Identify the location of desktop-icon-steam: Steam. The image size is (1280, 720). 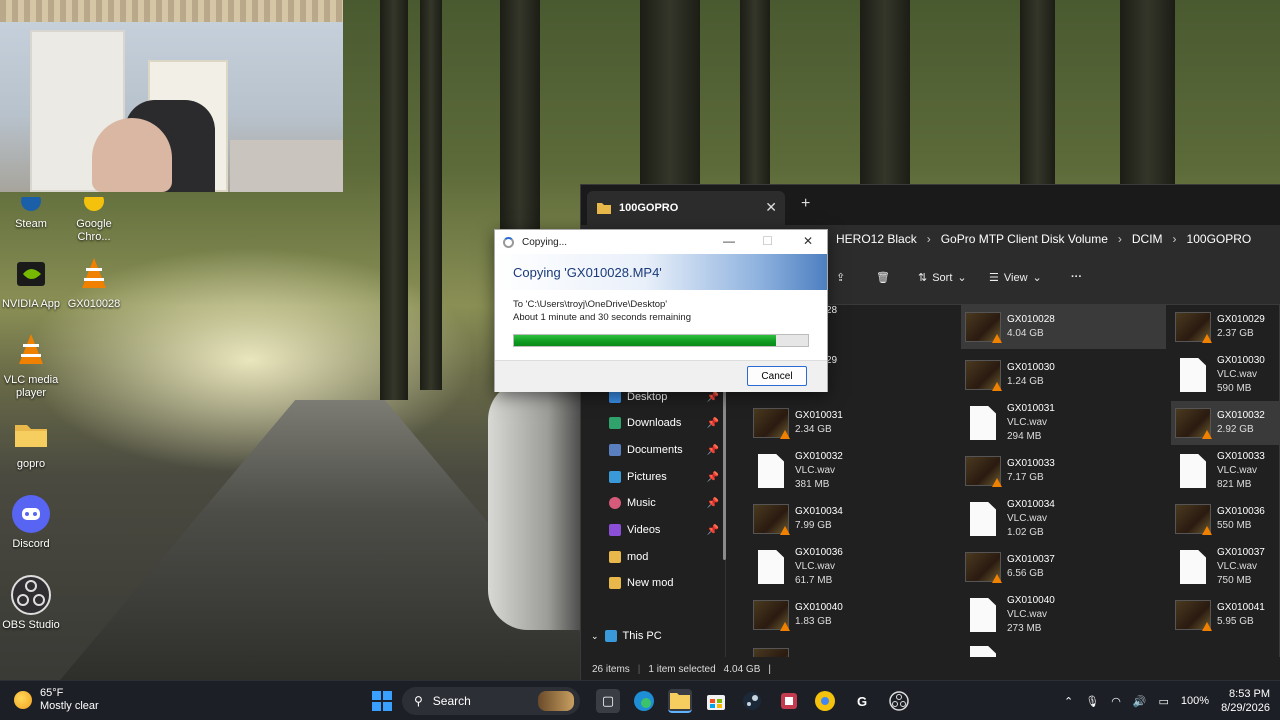
(31, 213).